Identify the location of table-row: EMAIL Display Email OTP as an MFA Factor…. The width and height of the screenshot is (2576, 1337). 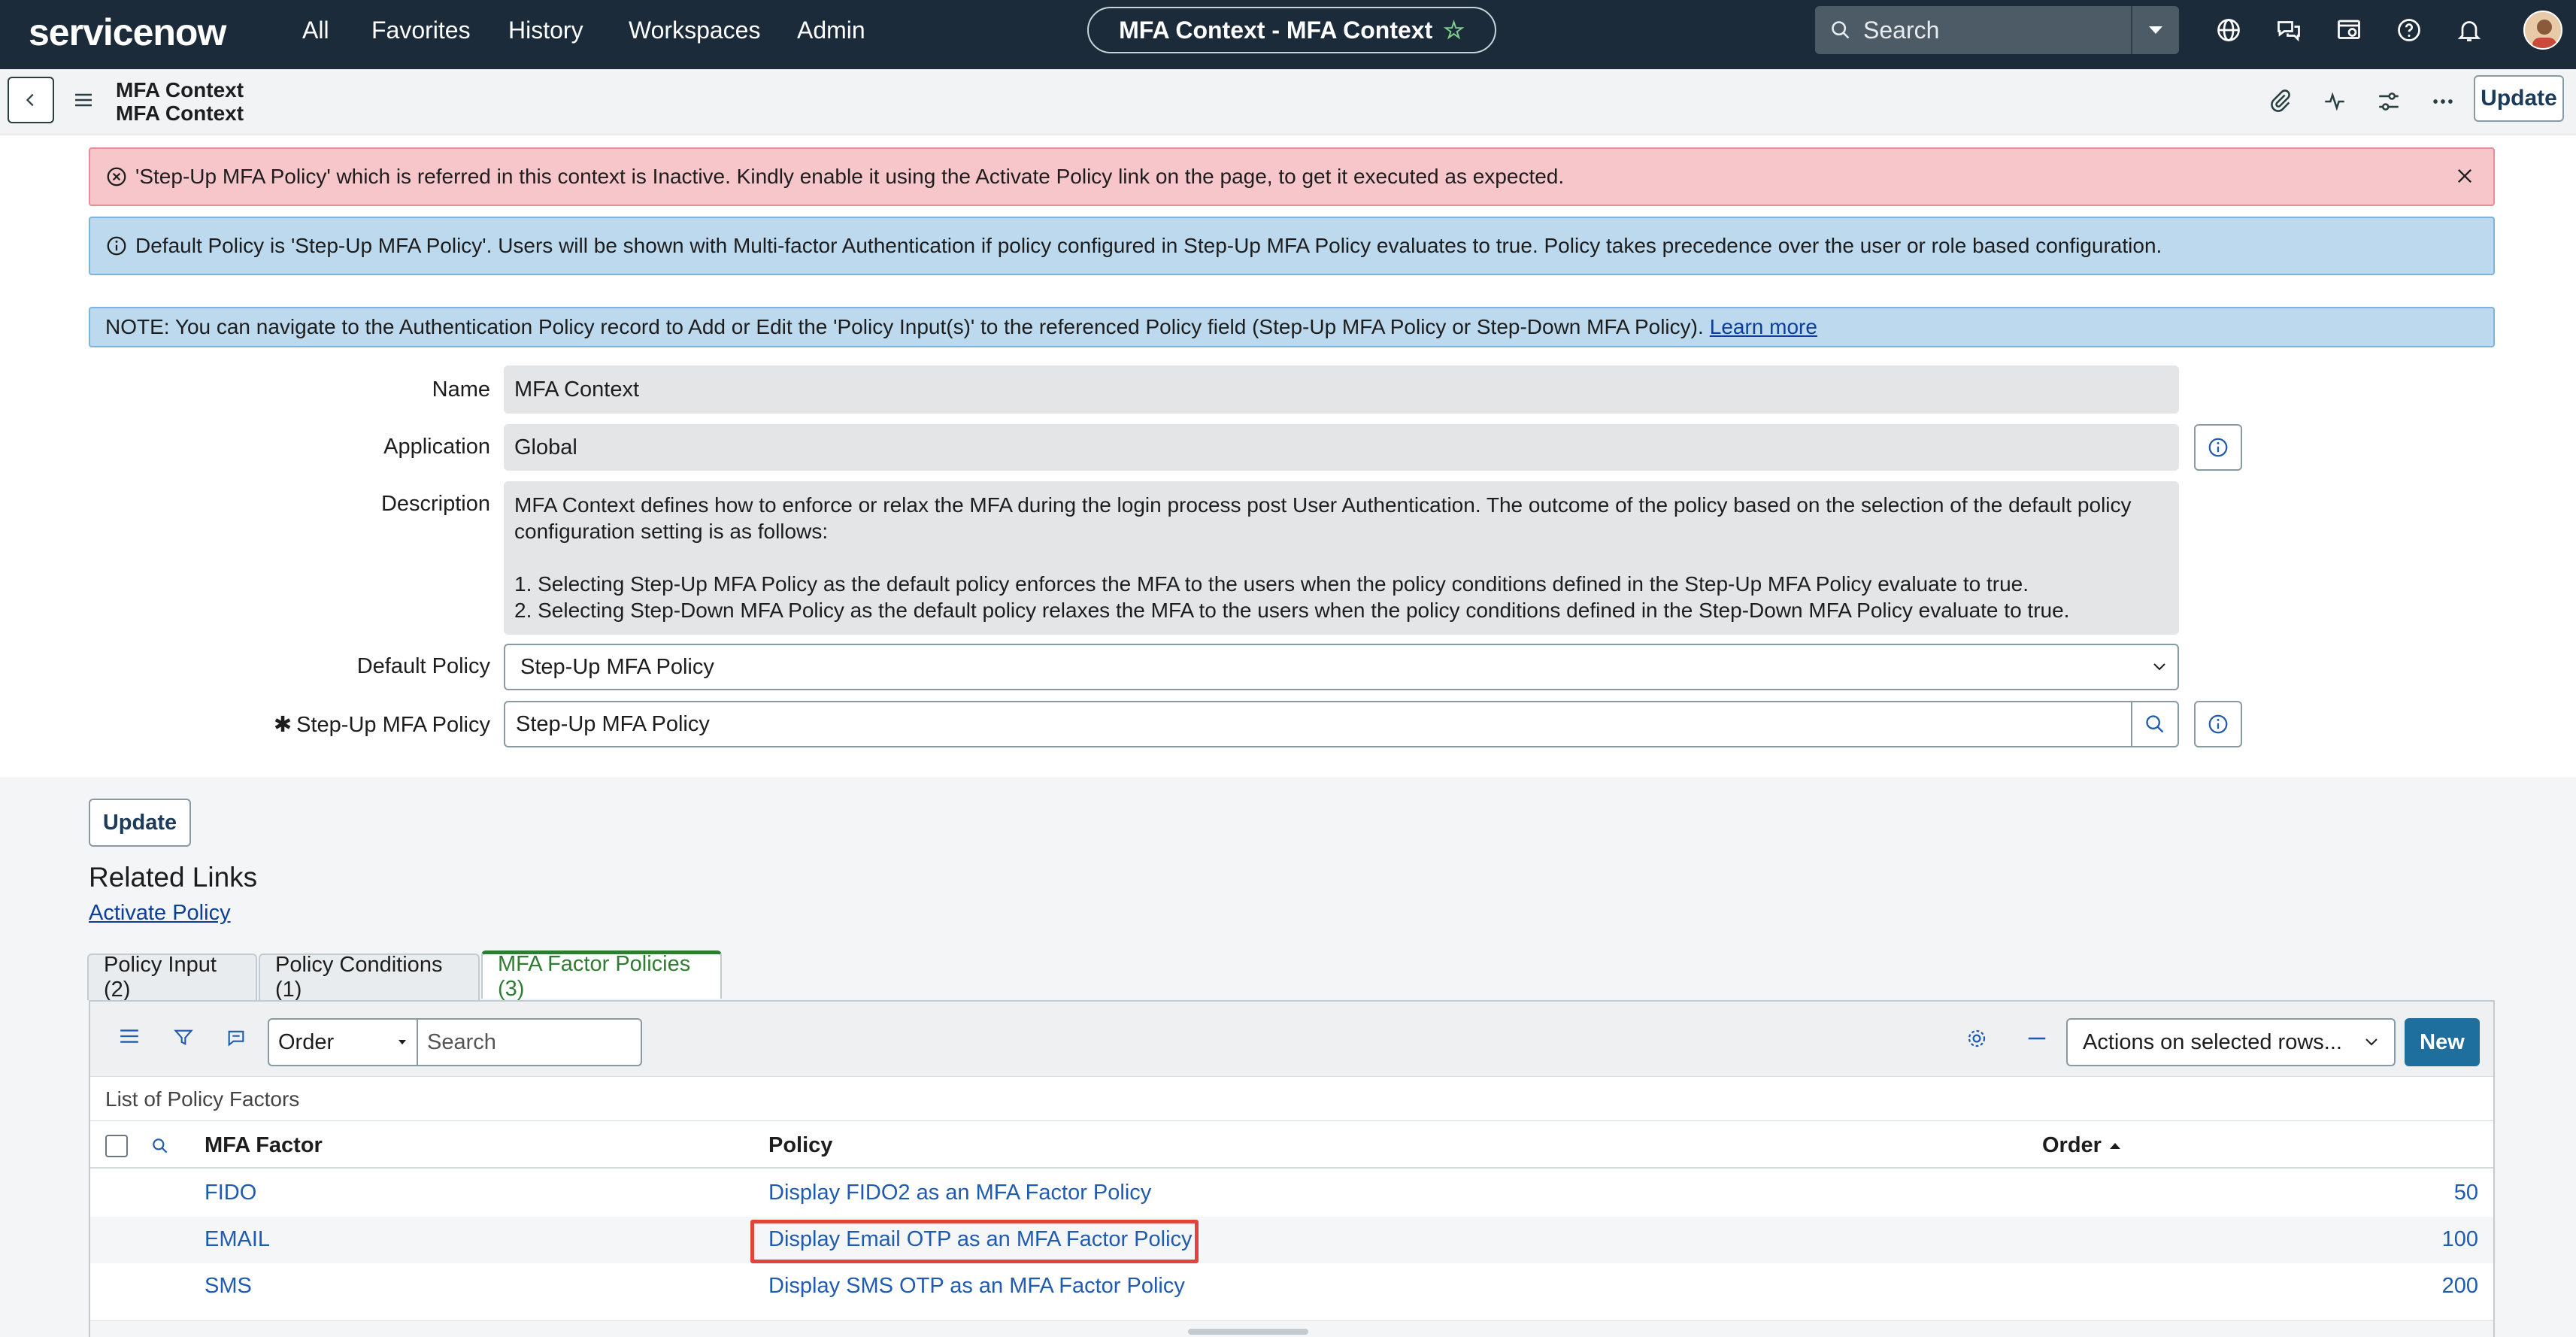
(1291, 1240).